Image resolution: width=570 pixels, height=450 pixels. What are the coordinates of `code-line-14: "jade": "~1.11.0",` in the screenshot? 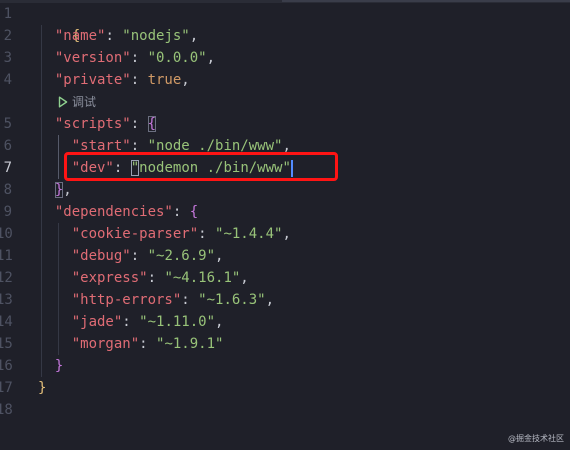 It's located at (131, 322).